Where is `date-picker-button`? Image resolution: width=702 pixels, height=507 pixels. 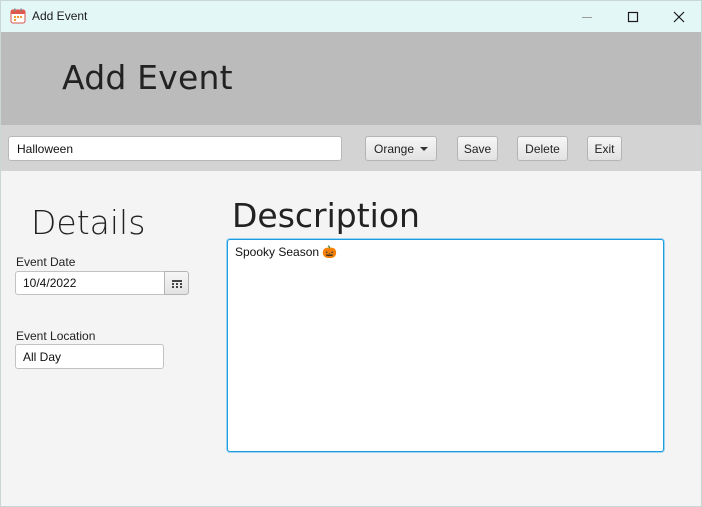 date-picker-button is located at coordinates (176, 283).